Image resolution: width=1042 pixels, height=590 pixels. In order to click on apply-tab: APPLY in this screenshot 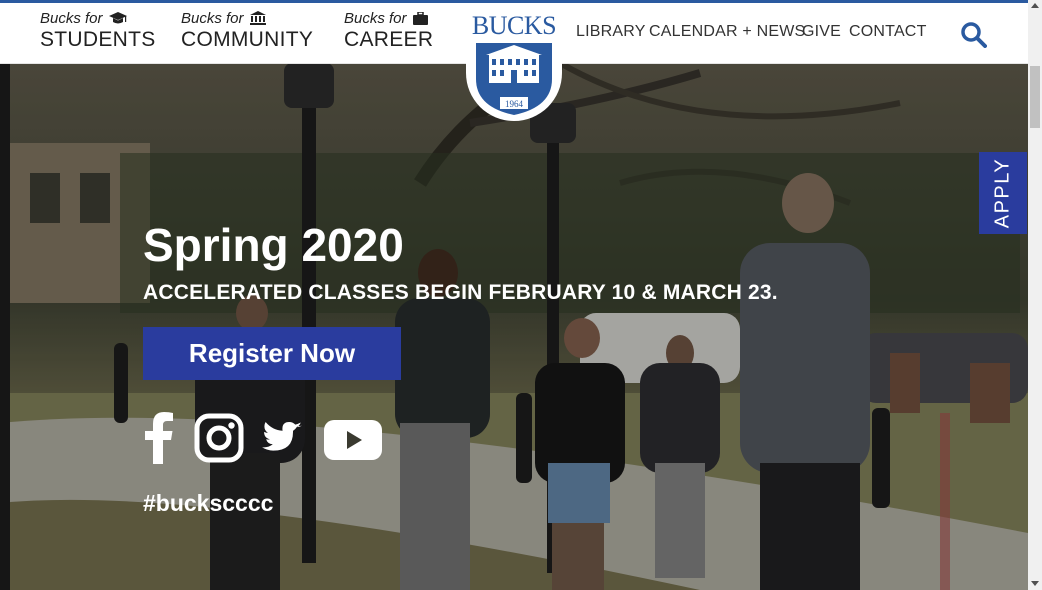, I will do `click(1003, 193)`.